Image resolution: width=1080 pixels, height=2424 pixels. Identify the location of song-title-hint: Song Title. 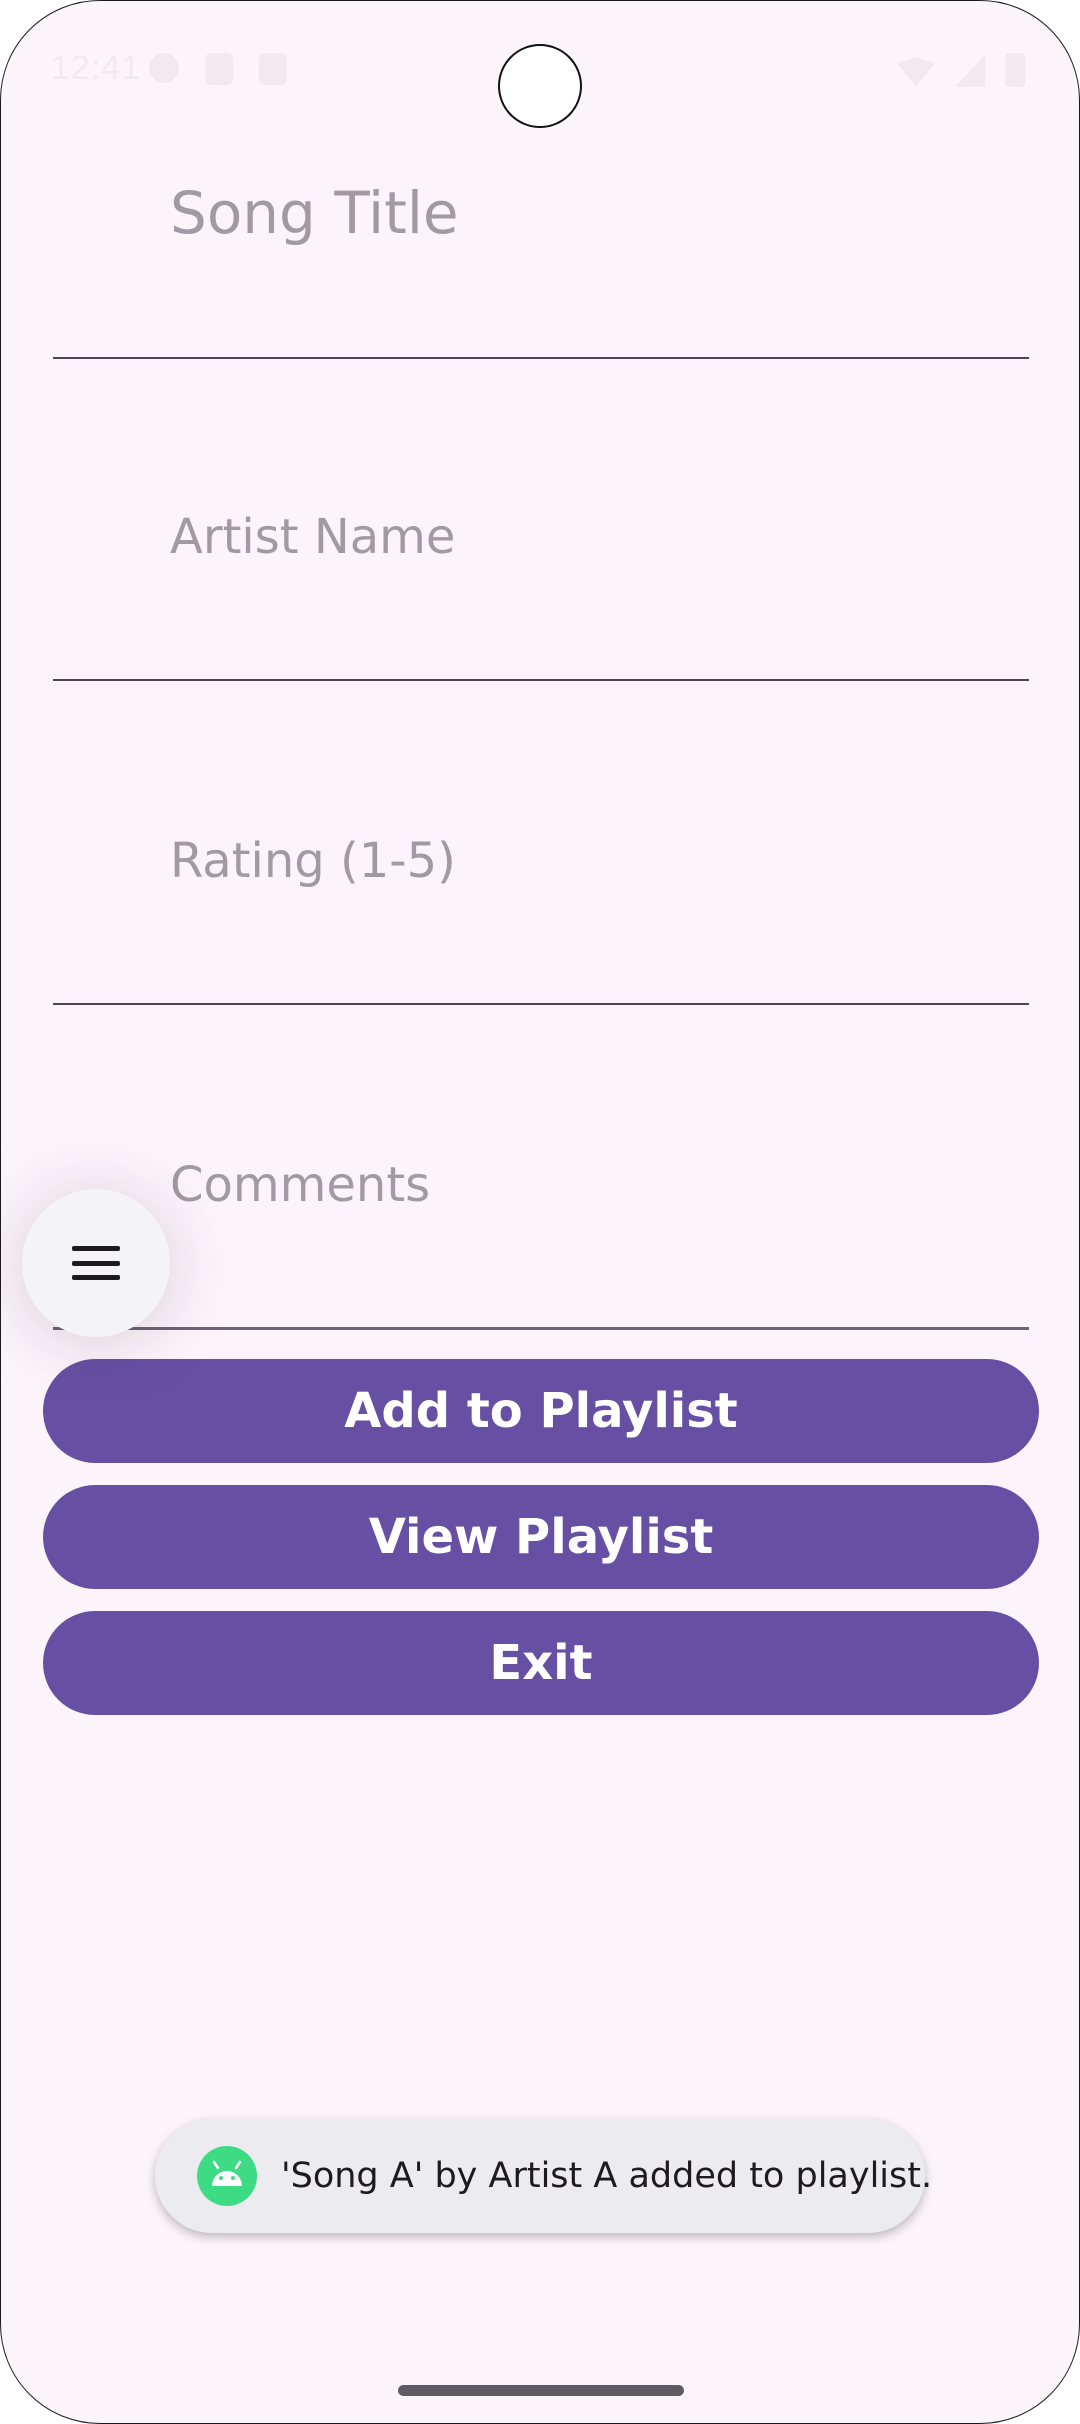
(314, 213).